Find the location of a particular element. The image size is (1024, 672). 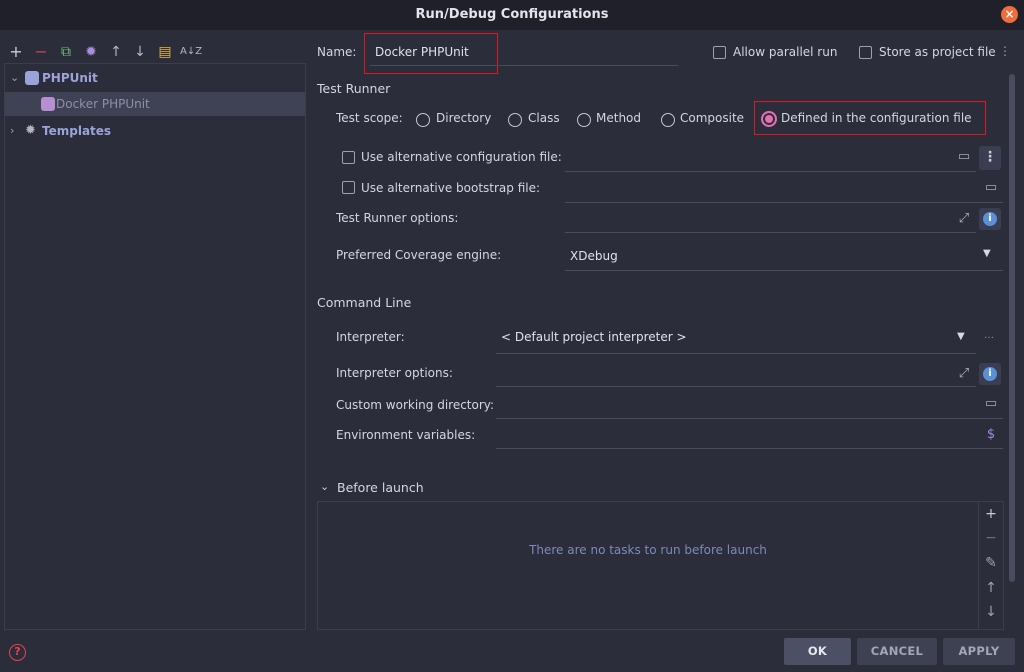

chevron-right-icon: › is located at coordinates (12, 131).